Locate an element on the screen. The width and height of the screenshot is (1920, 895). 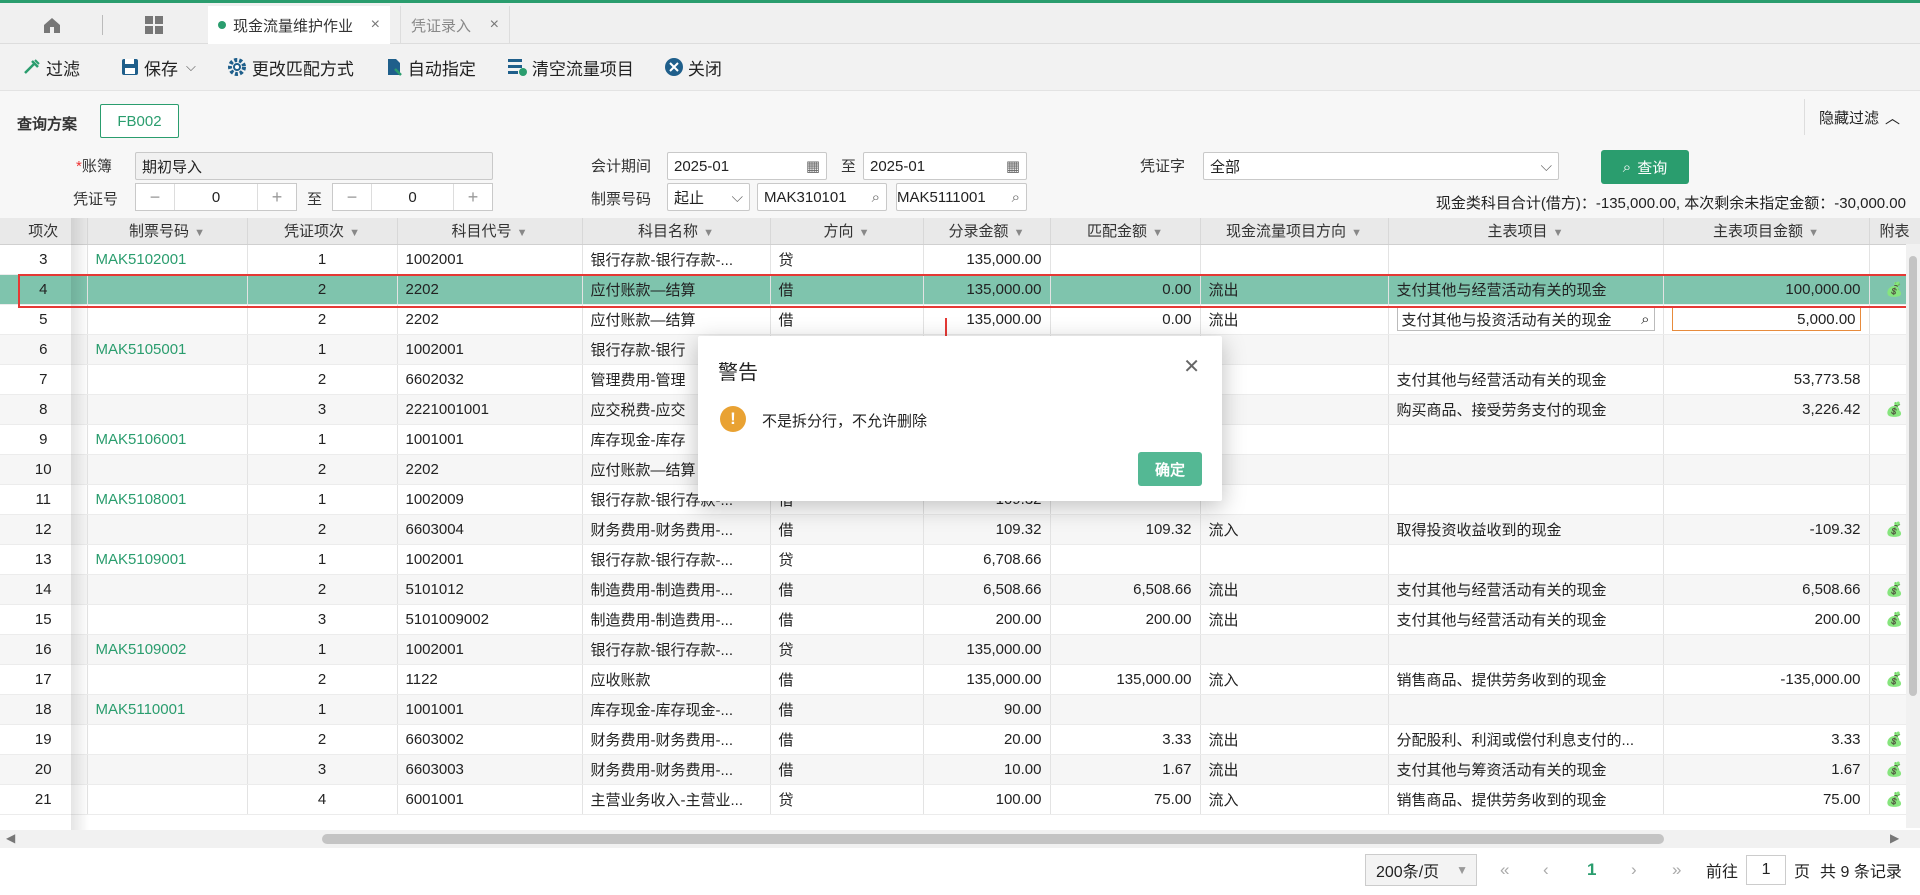
cell-idx: 7 is located at coordinates (44, 379).